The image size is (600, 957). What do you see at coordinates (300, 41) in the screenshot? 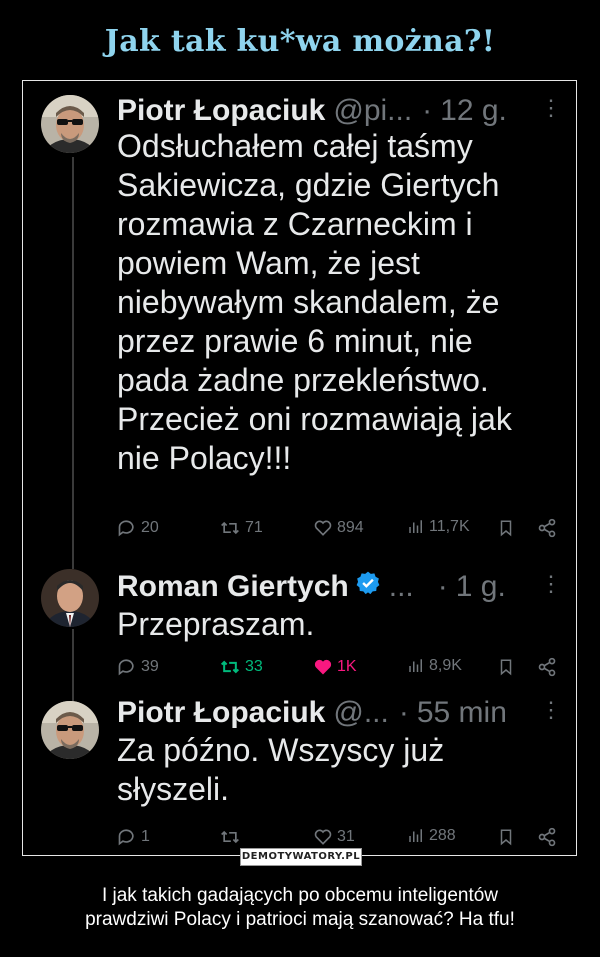
I see `meme-title: Jak tak ku*wa można?!` at bounding box center [300, 41].